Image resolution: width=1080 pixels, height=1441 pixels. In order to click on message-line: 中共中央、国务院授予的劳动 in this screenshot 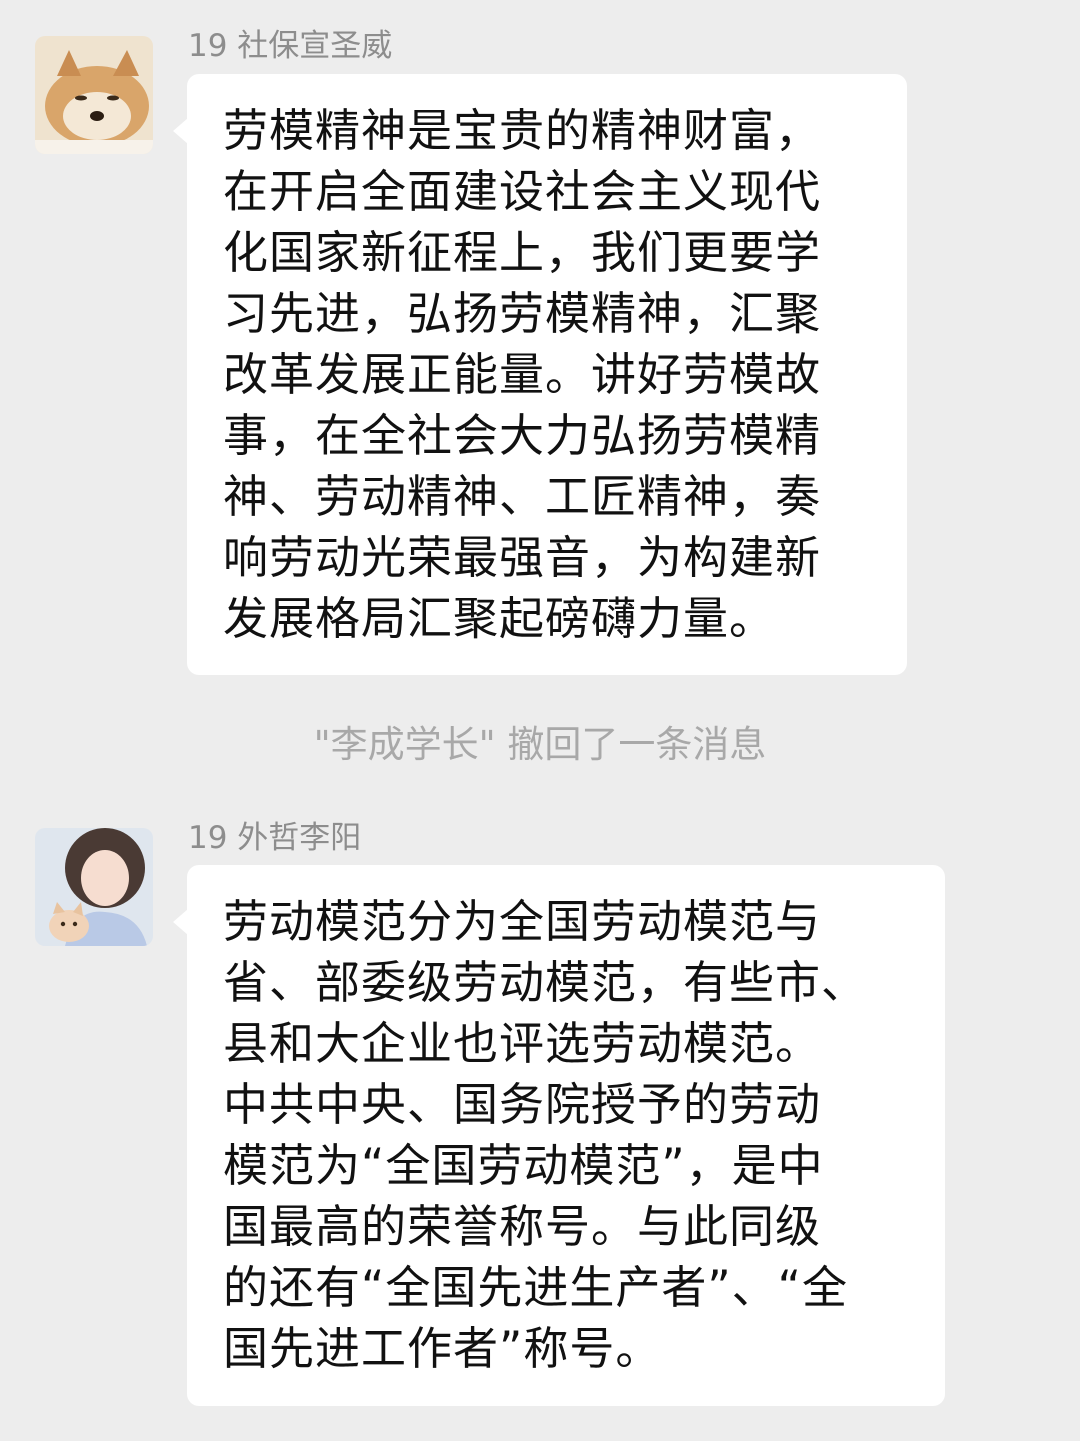, I will do `click(522, 1104)`.